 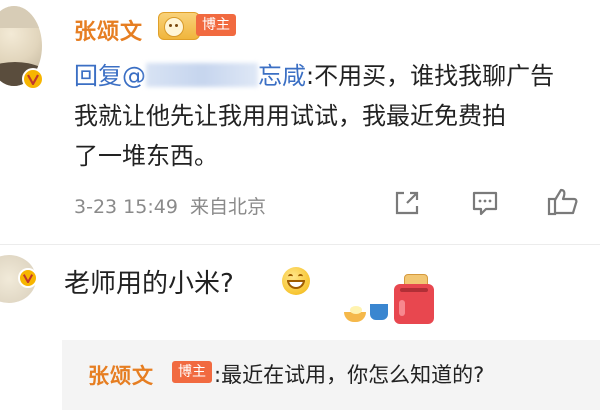 What do you see at coordinates (110, 76) in the screenshot?
I see `mention-prefix: 回复@` at bounding box center [110, 76].